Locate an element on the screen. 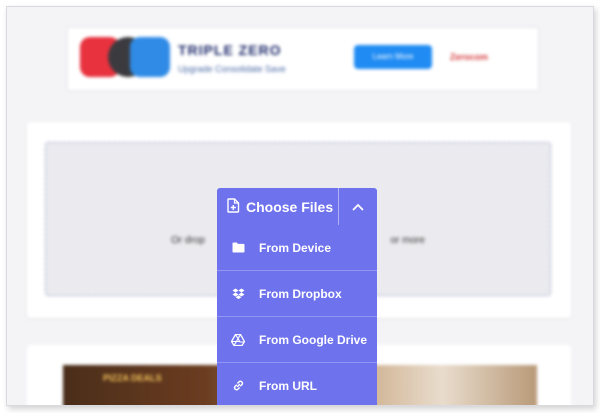  menu-toggle-button is located at coordinates (357, 206).